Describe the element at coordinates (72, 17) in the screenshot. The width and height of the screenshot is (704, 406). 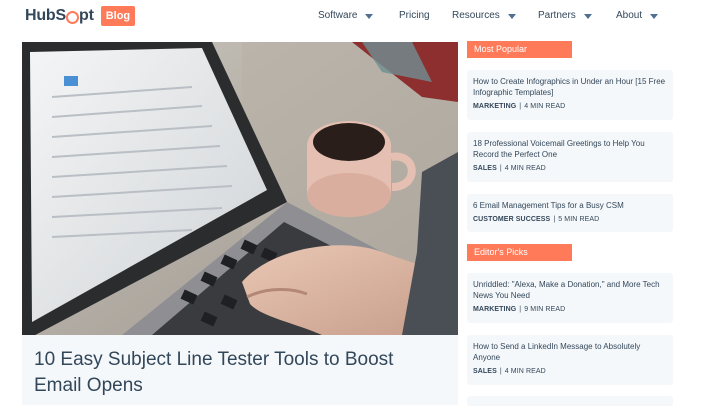
I see `sprocket-icon` at that location.